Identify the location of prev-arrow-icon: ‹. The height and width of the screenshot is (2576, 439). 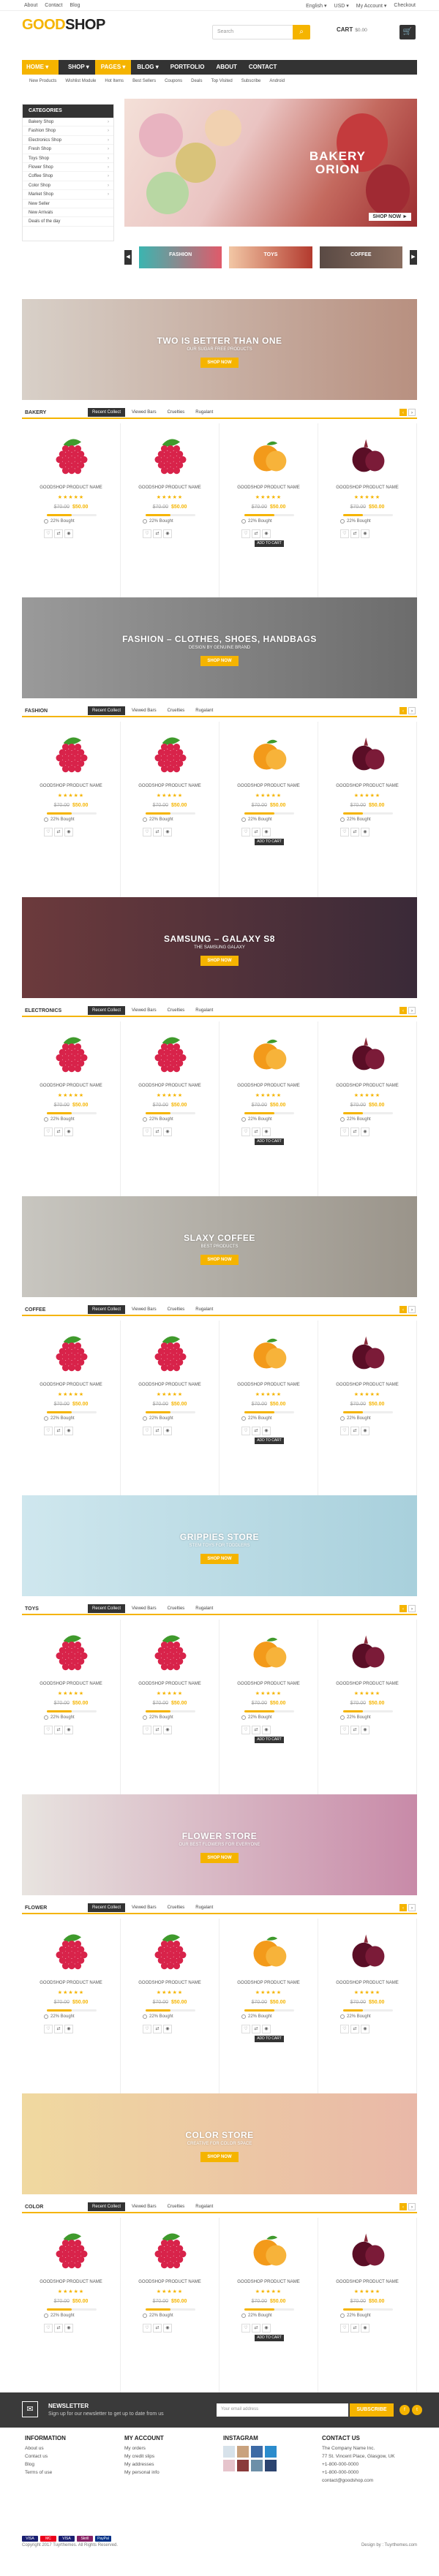
(403, 1309).